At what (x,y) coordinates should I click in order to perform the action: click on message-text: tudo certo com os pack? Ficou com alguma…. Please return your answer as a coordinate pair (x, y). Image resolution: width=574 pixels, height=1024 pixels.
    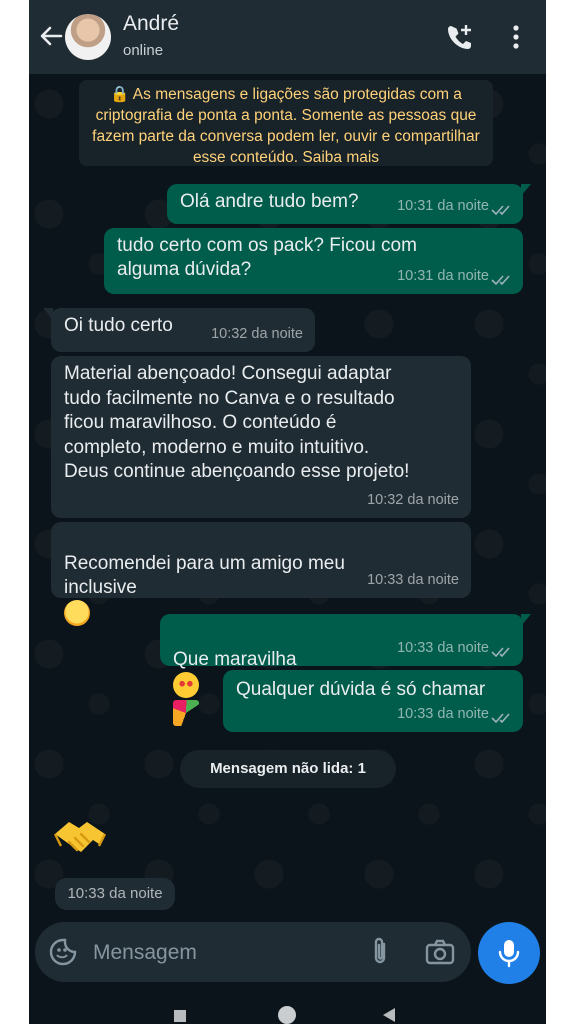
    Looking at the image, I should click on (267, 257).